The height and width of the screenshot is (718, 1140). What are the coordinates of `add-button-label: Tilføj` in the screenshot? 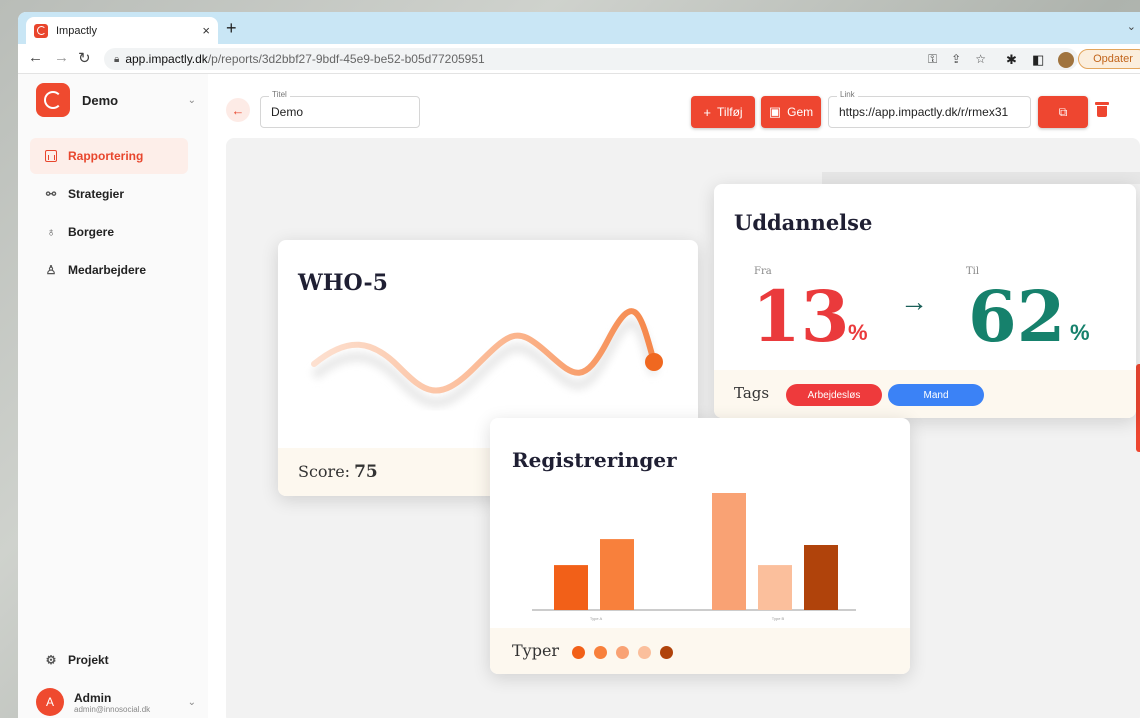 It's located at (730, 112).